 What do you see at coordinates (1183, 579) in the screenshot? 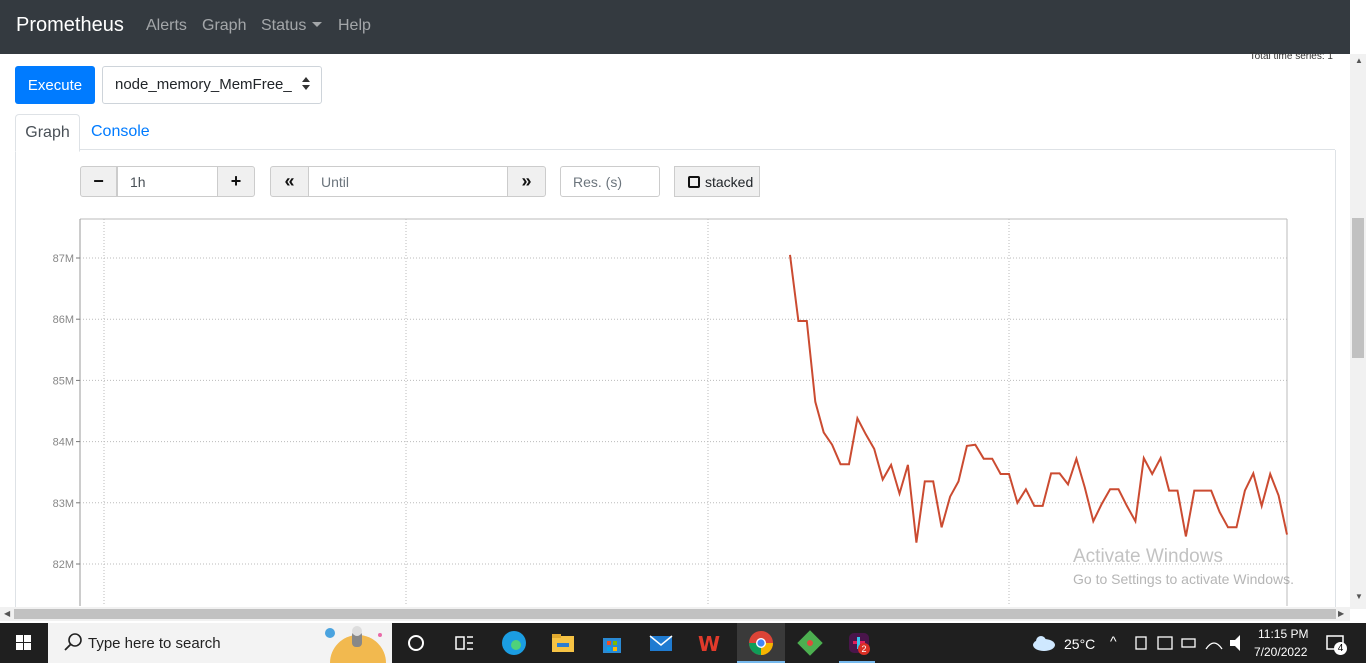
I see `activation-watermark-subtitle: Go to Settings to activate Windows.` at bounding box center [1183, 579].